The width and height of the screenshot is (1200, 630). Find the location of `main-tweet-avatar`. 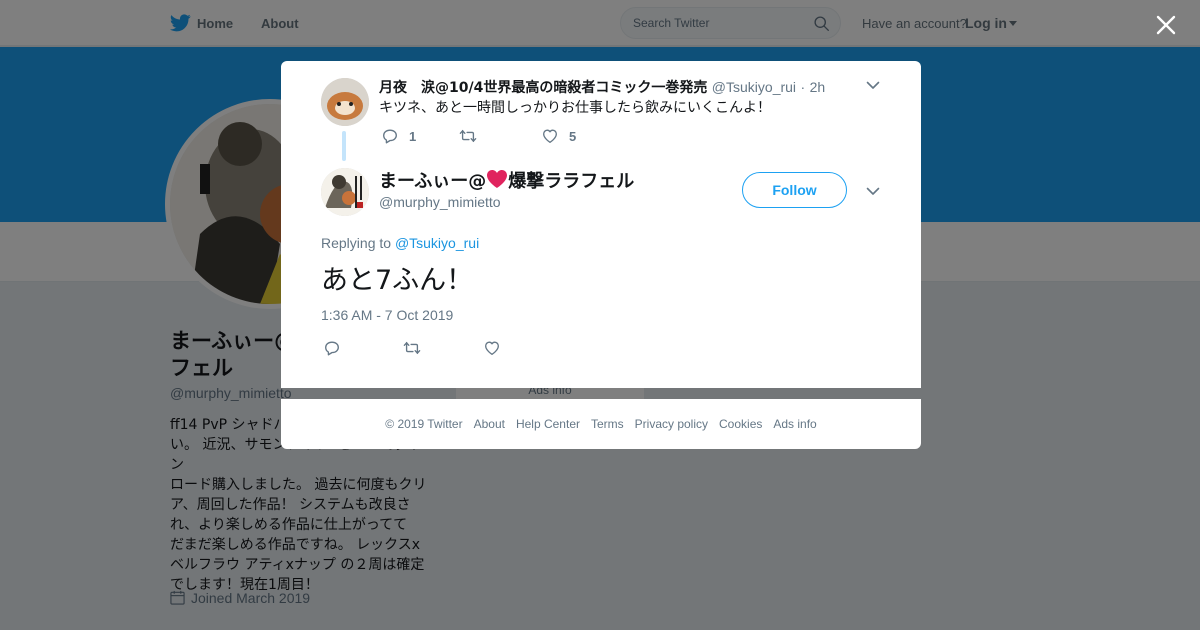

main-tweet-avatar is located at coordinates (345, 192).